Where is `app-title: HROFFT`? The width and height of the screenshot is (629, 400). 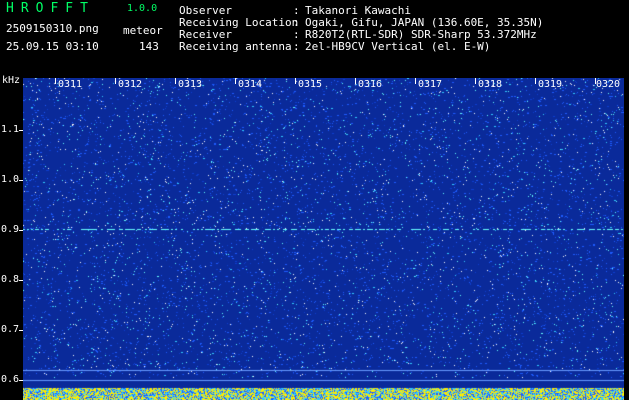
app-title: HROFFT is located at coordinates (50, 8).